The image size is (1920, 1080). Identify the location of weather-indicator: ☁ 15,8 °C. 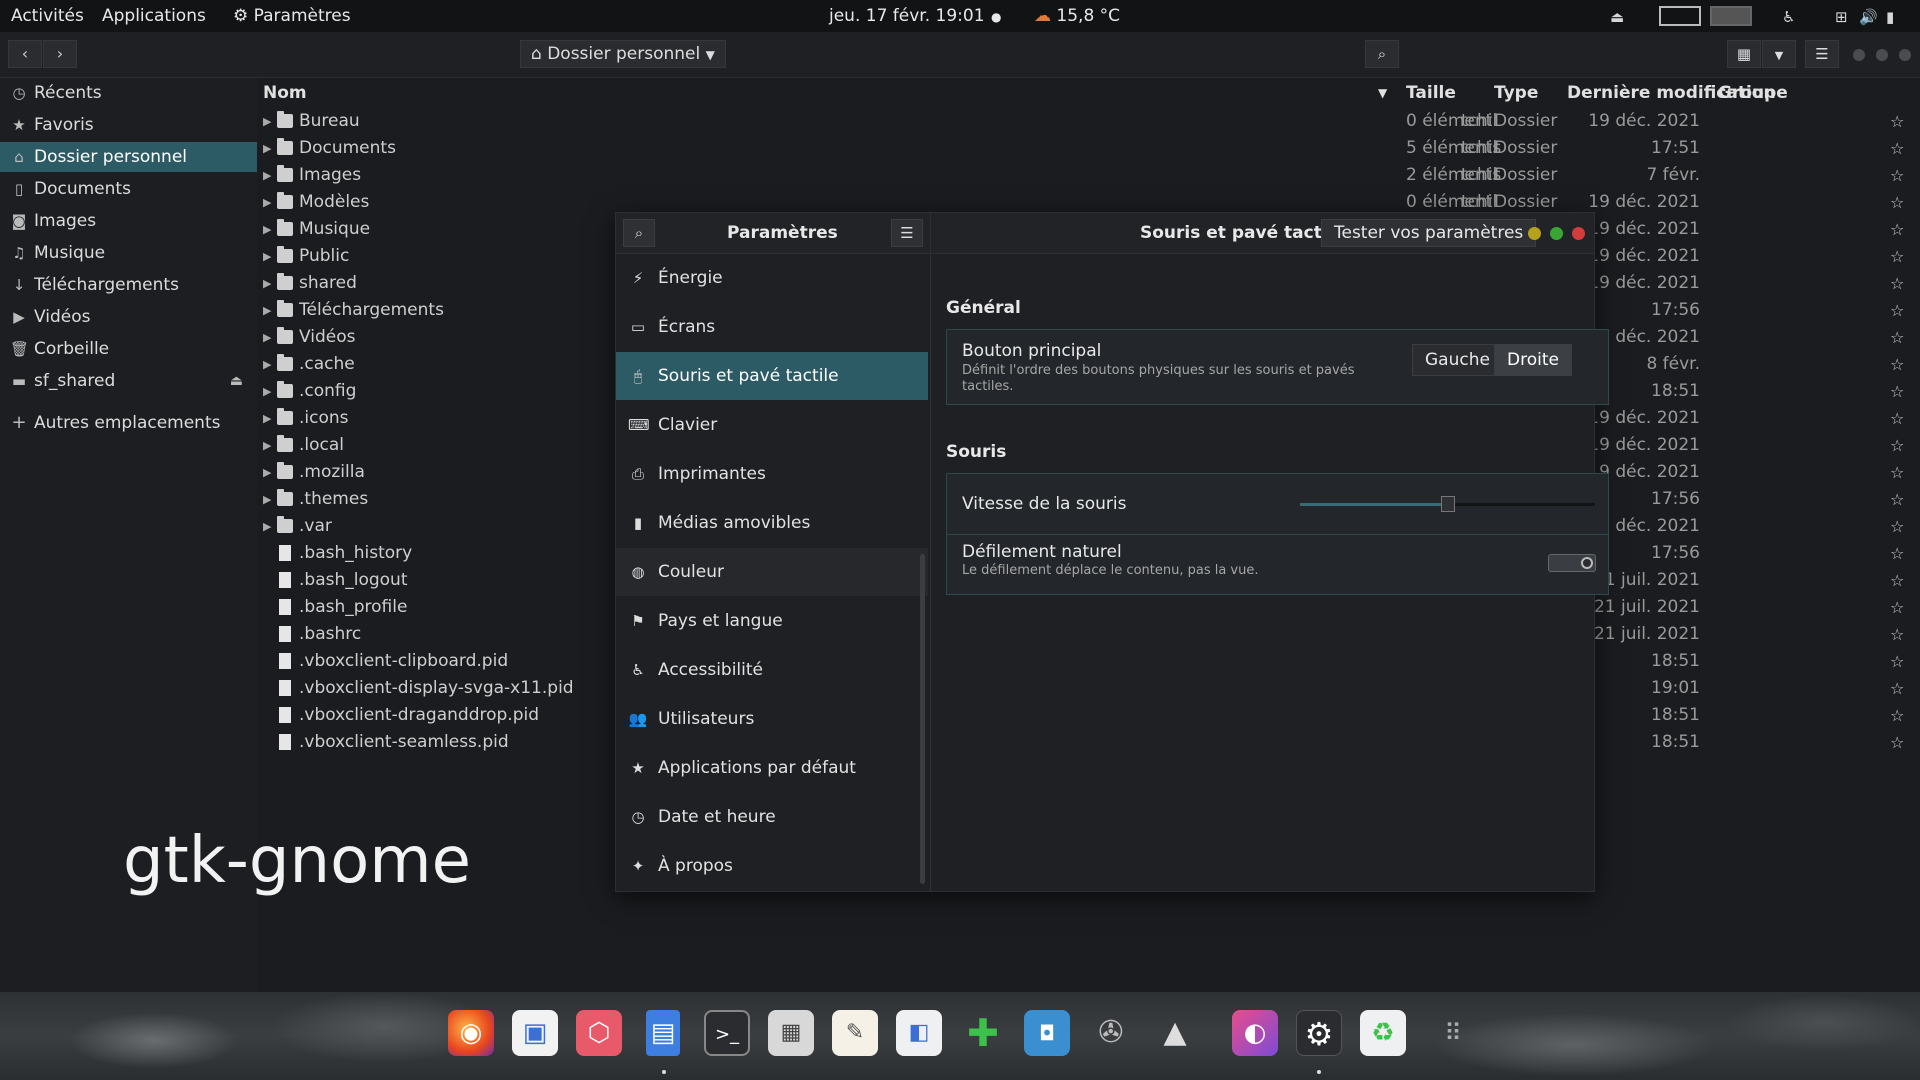
(1077, 16).